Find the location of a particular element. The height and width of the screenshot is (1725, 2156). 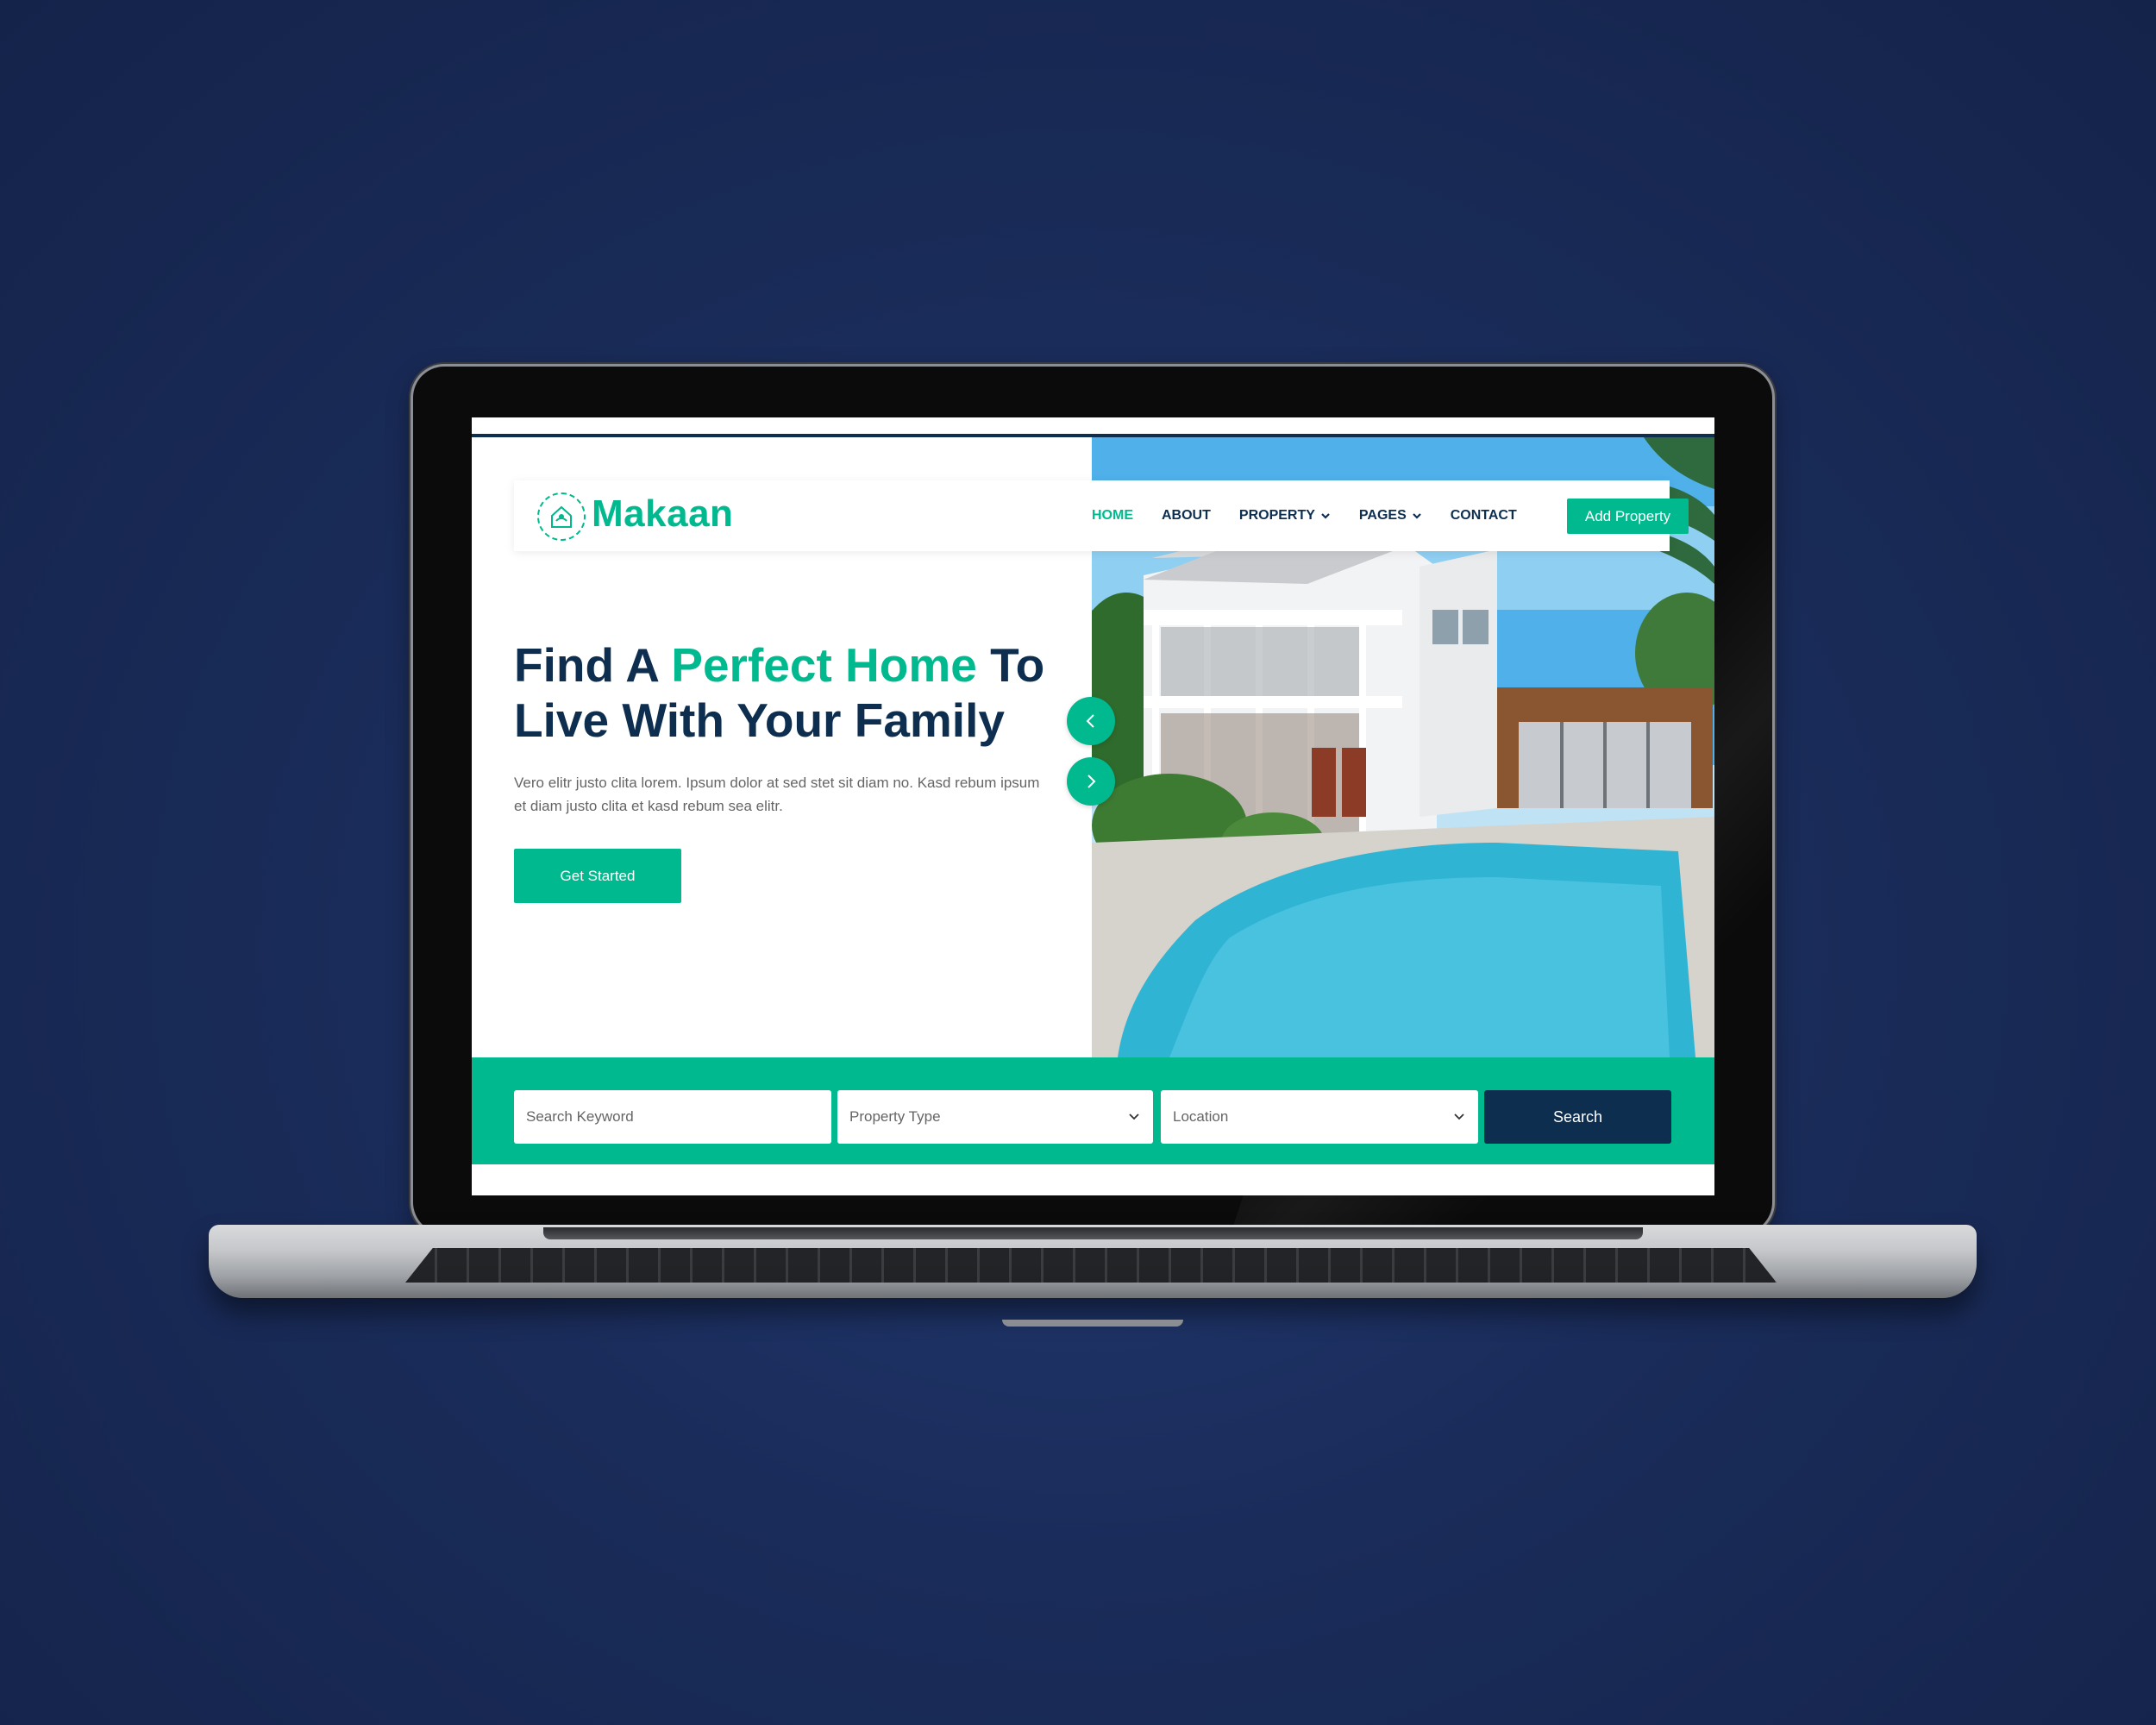

carousel-prev-button is located at coordinates (1091, 721).